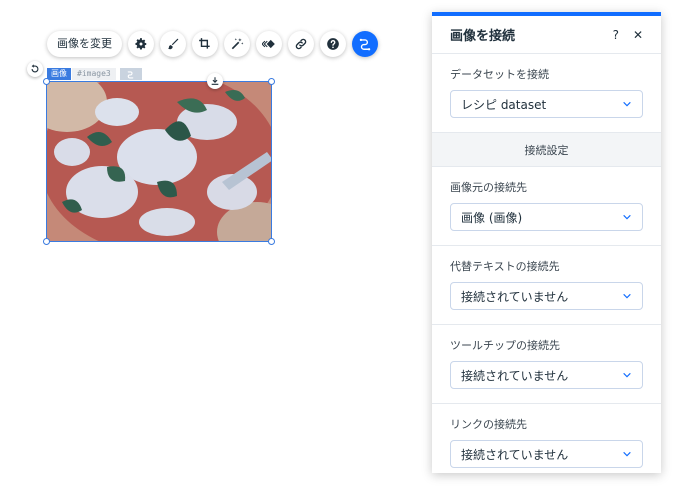 This screenshot has width=700, height=494. I want to click on download-icon, so click(215, 81).